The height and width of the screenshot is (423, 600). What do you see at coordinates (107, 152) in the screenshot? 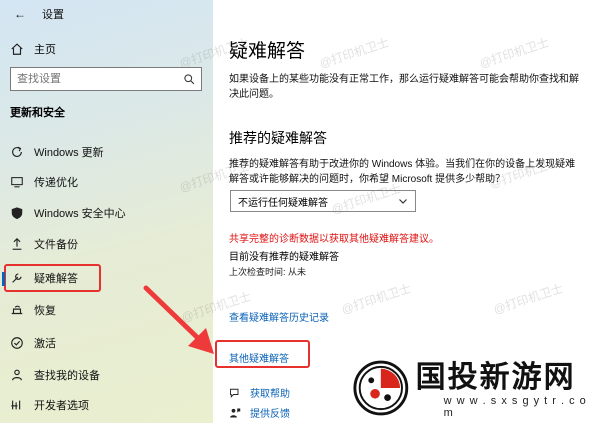
I see `sidebar-item-windows-update: Windows 更新` at bounding box center [107, 152].